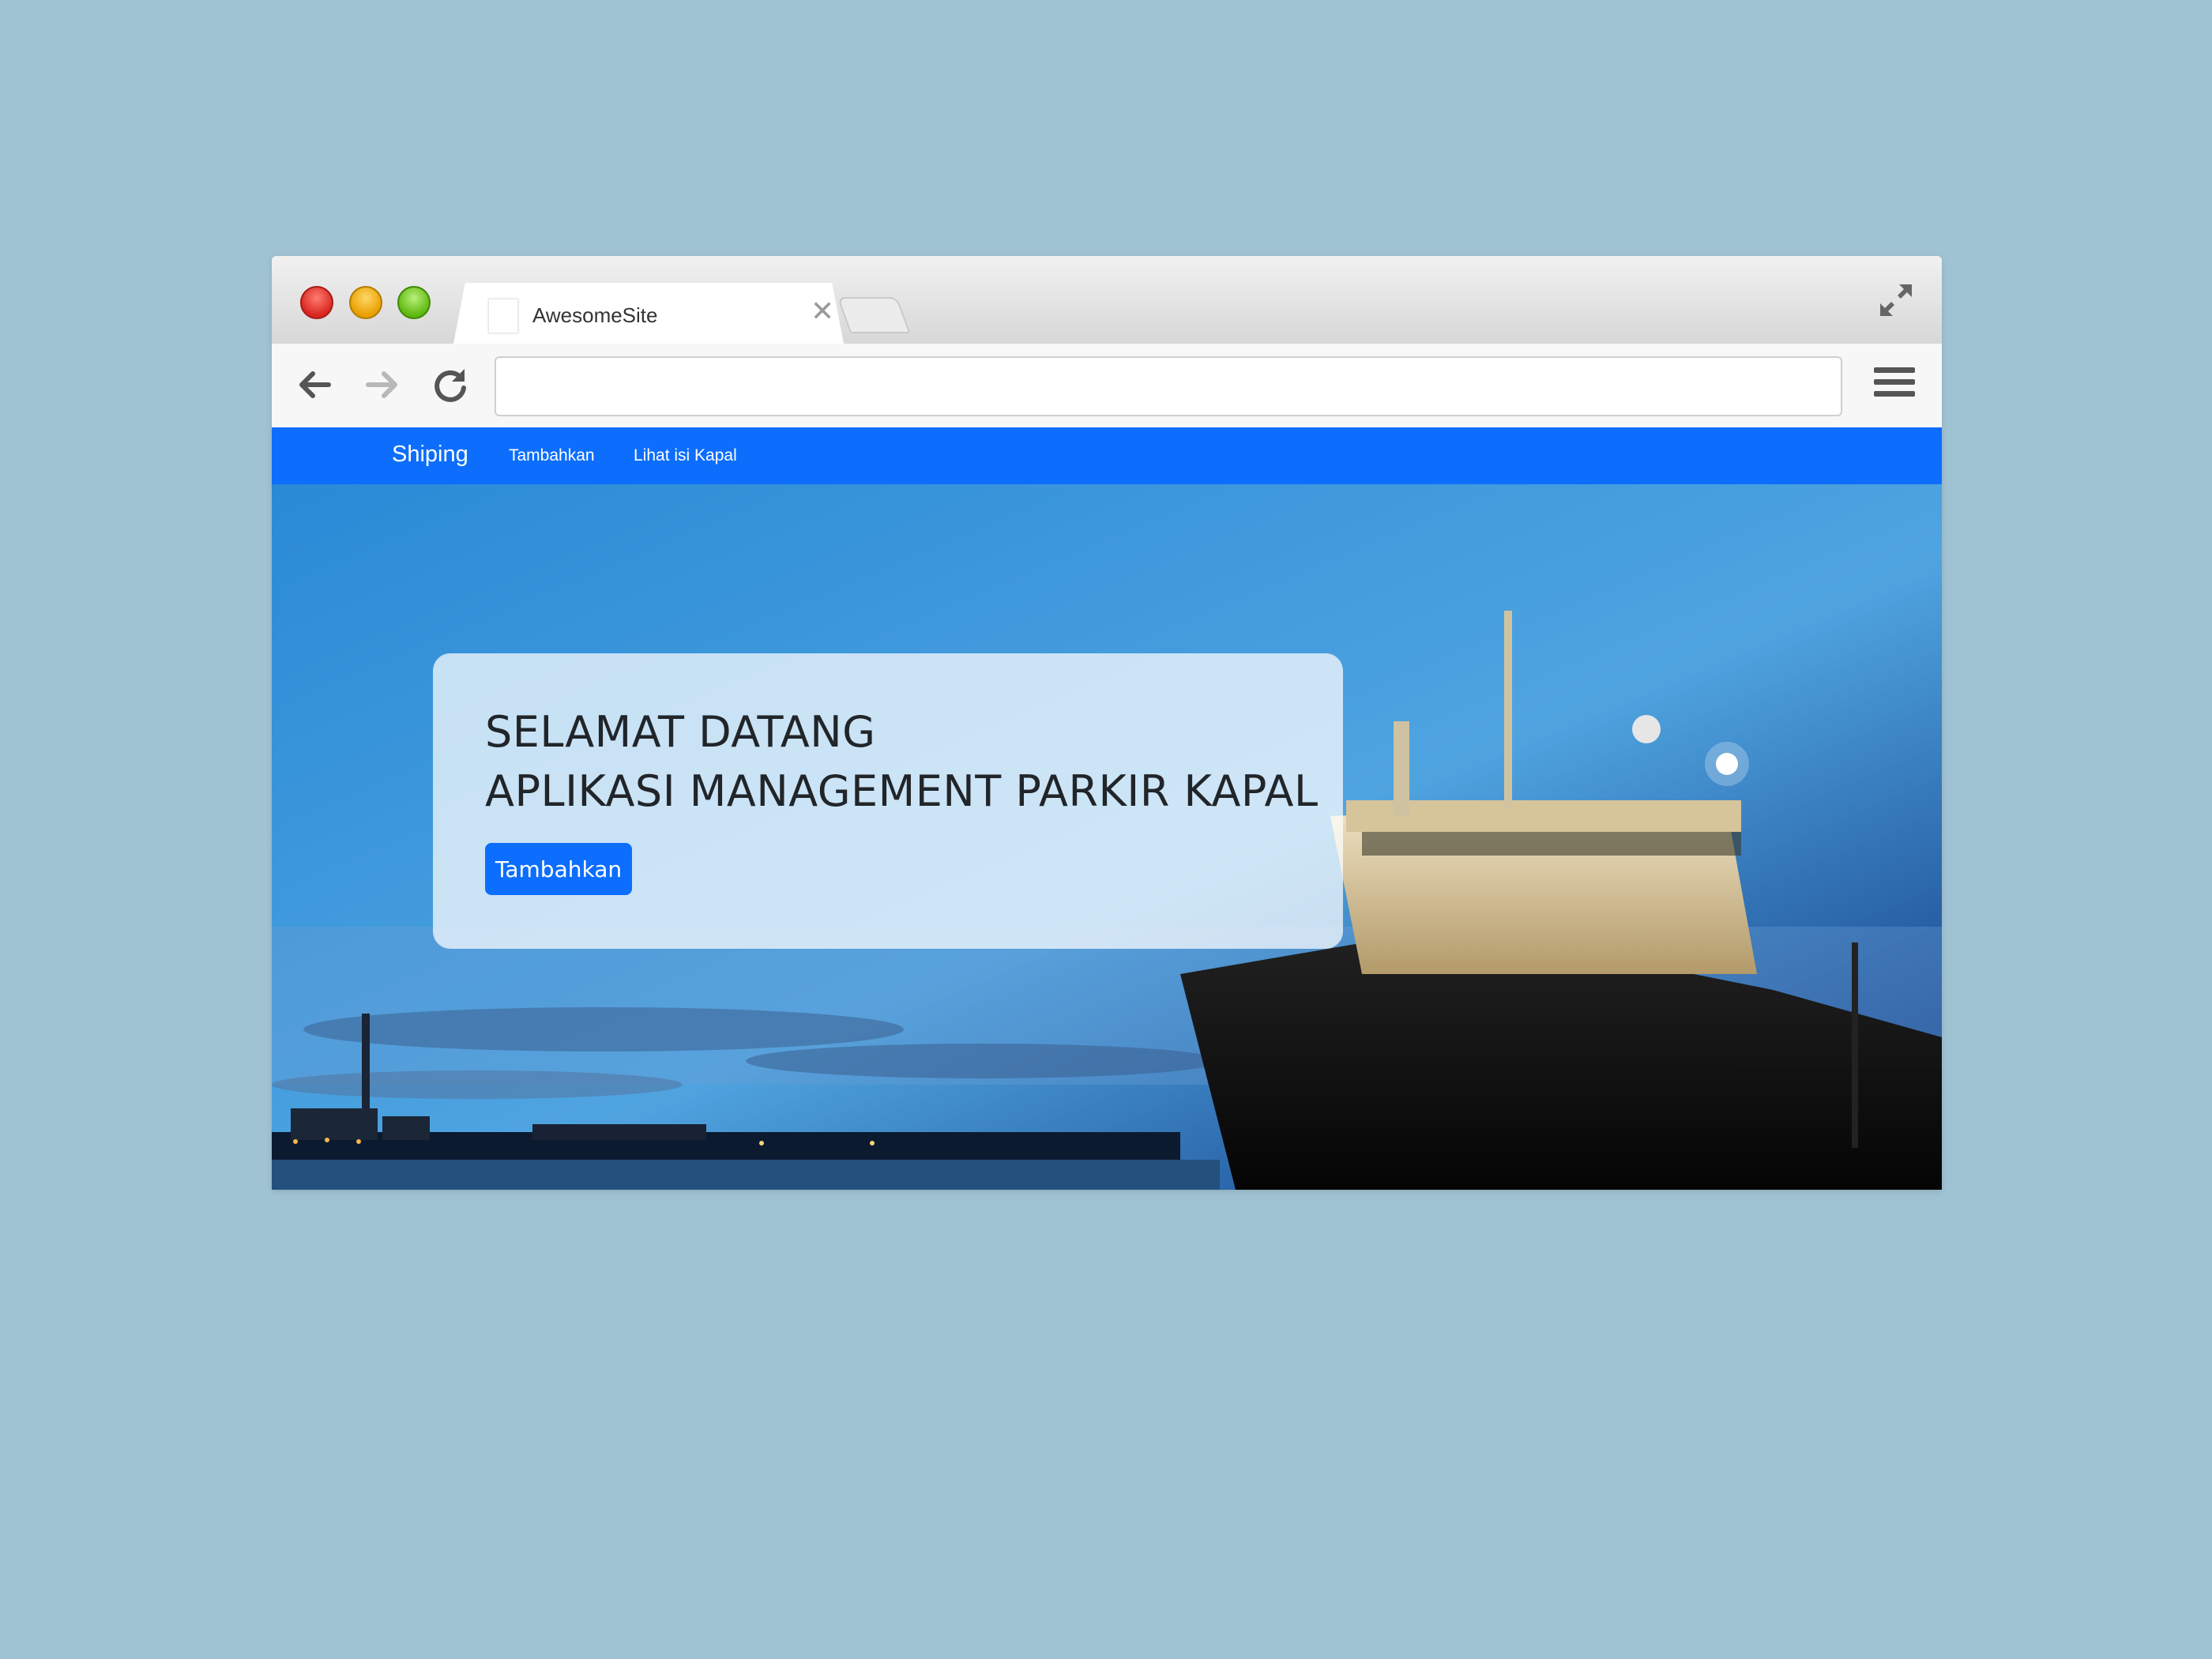 Image resolution: width=2212 pixels, height=1659 pixels. What do you see at coordinates (450, 385) in the screenshot?
I see `reload-icon` at bounding box center [450, 385].